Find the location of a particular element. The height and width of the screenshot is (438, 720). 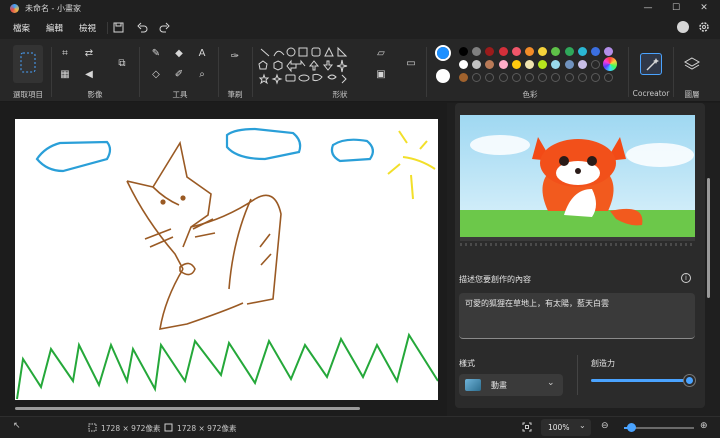

undo-icon is located at coordinates (142, 27).